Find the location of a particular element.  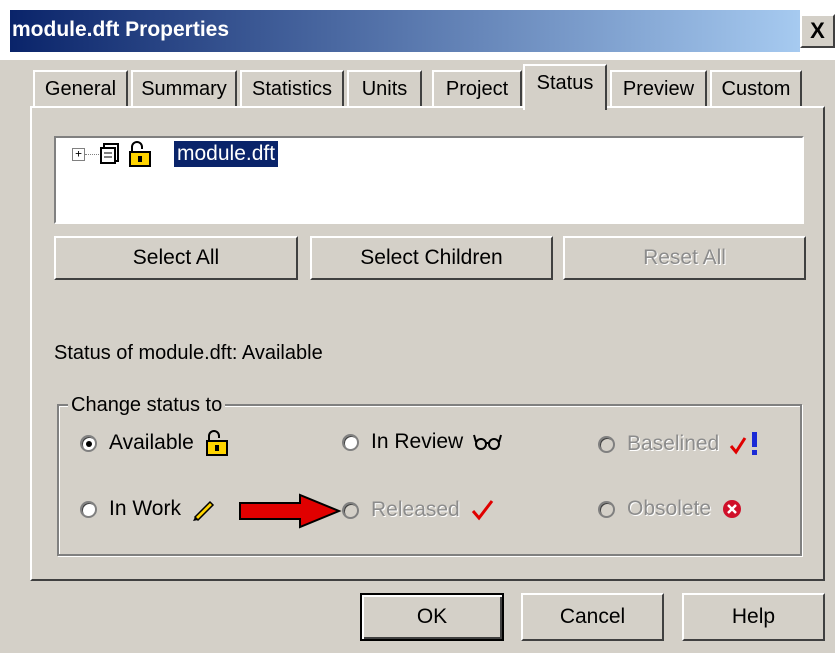

radio-baselined: Baselined is located at coordinates (679, 444).